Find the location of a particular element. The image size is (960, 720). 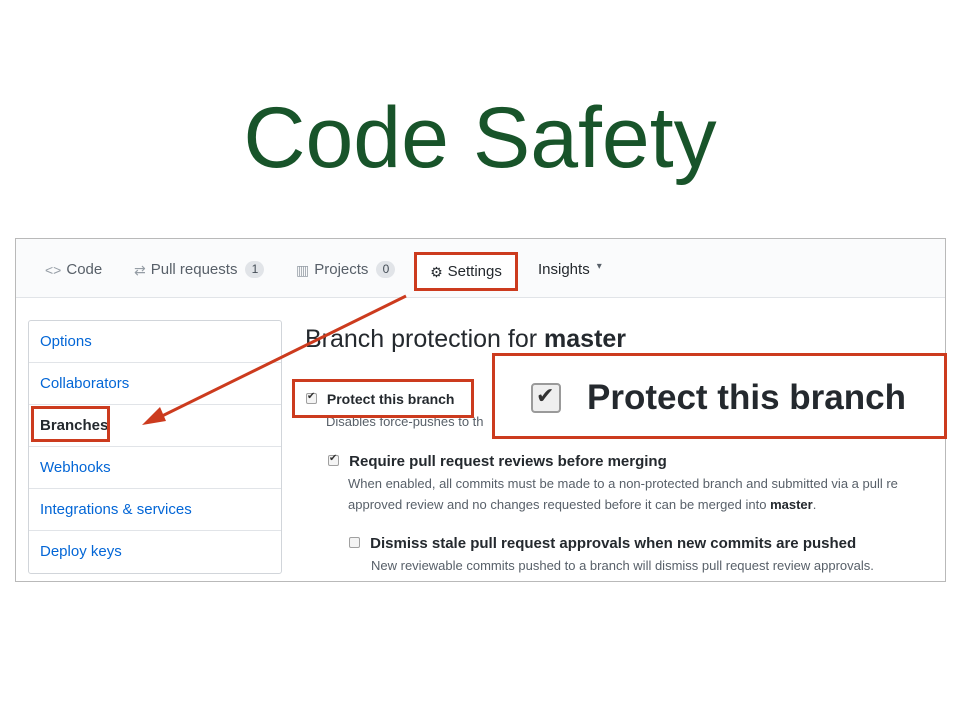

protect-branch-callout: Protect this branch is located at coordinates (719, 396).